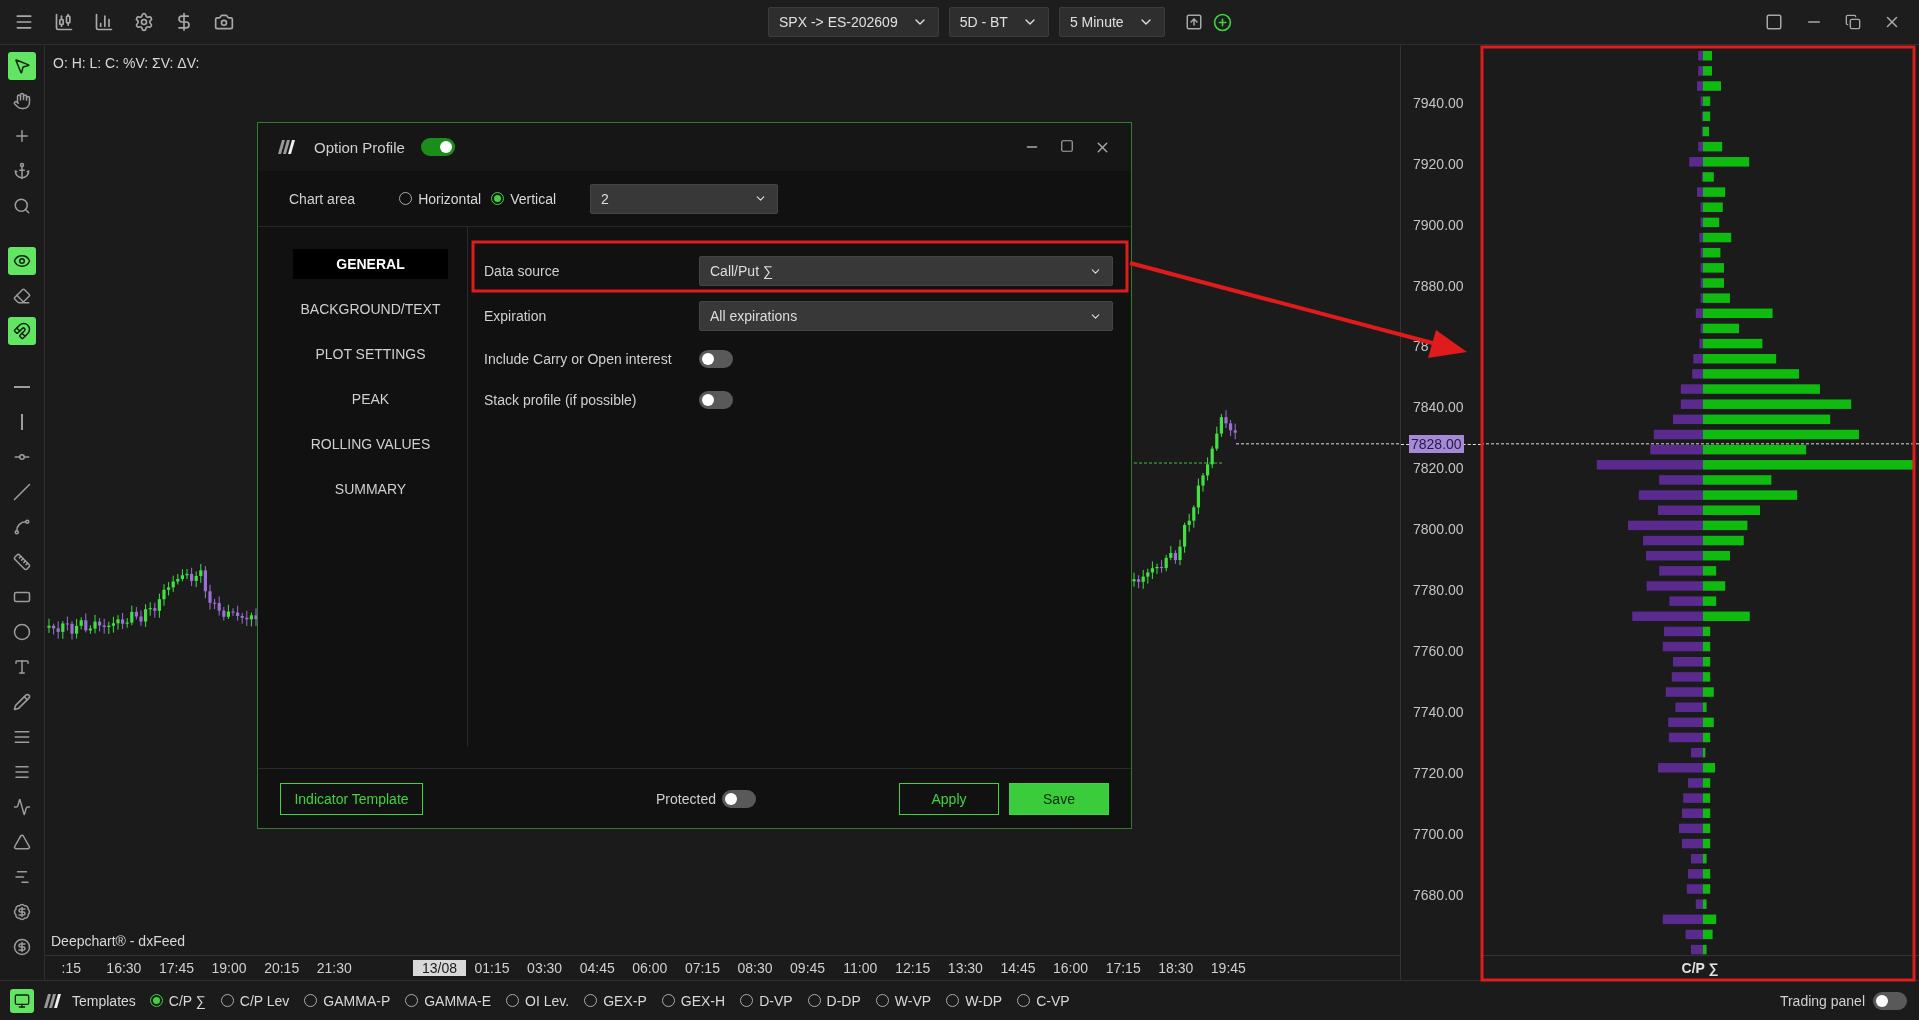 The width and height of the screenshot is (1919, 1020). Describe the element at coordinates (1774, 22) in the screenshot. I see `layout-icon` at that location.